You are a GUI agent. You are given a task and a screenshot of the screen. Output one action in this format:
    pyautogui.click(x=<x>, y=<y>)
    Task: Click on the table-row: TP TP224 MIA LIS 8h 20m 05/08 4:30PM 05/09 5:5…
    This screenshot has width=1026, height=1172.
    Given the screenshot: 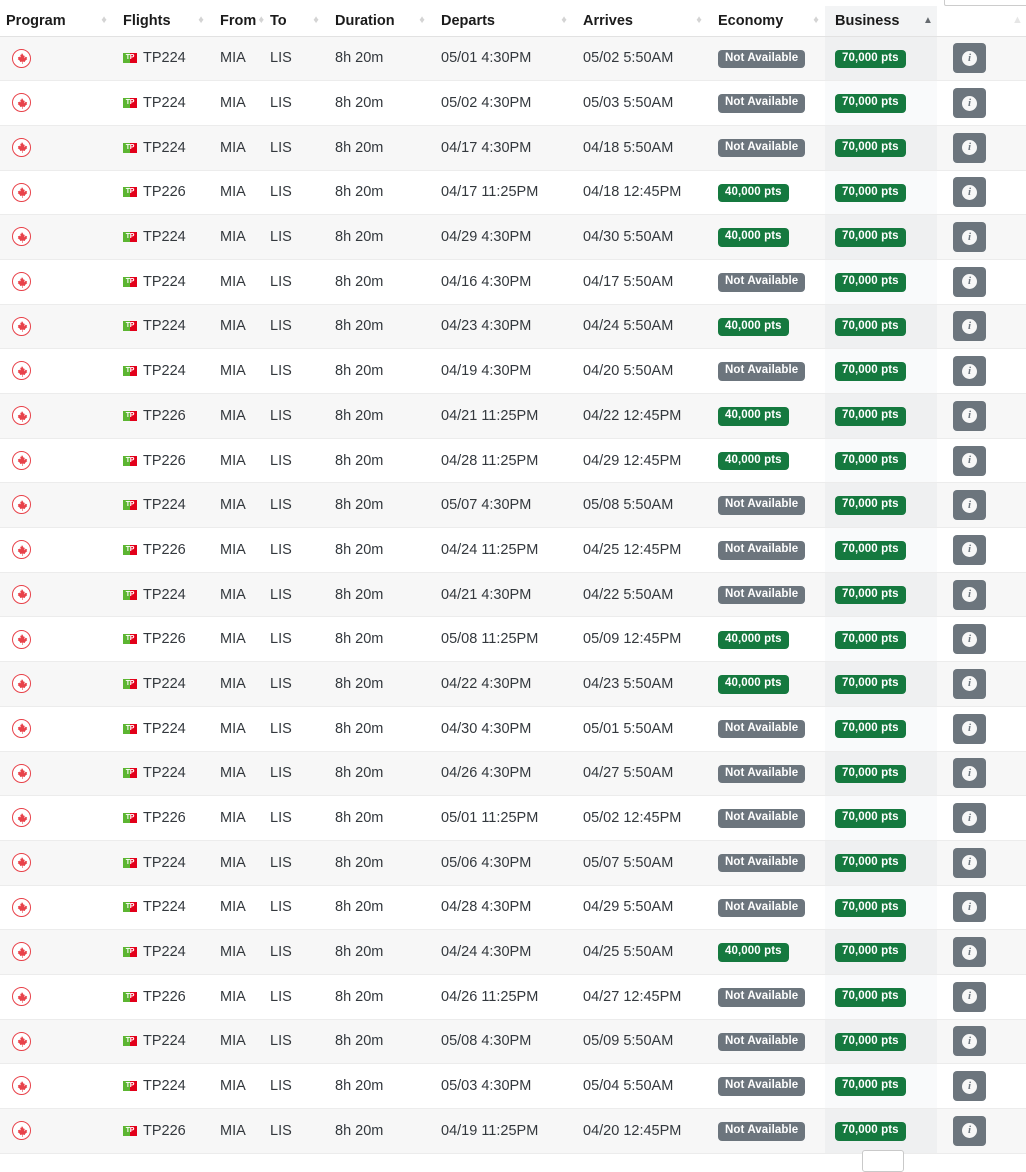 What is the action you would take?
    pyautogui.click(x=513, y=1042)
    